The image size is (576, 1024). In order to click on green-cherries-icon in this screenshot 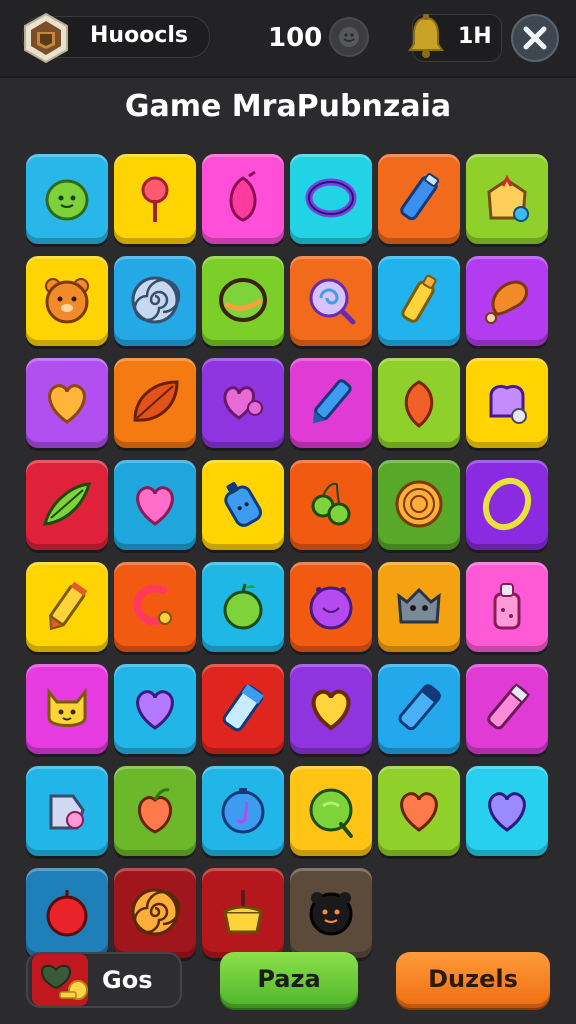, I will do `click(331, 504)`.